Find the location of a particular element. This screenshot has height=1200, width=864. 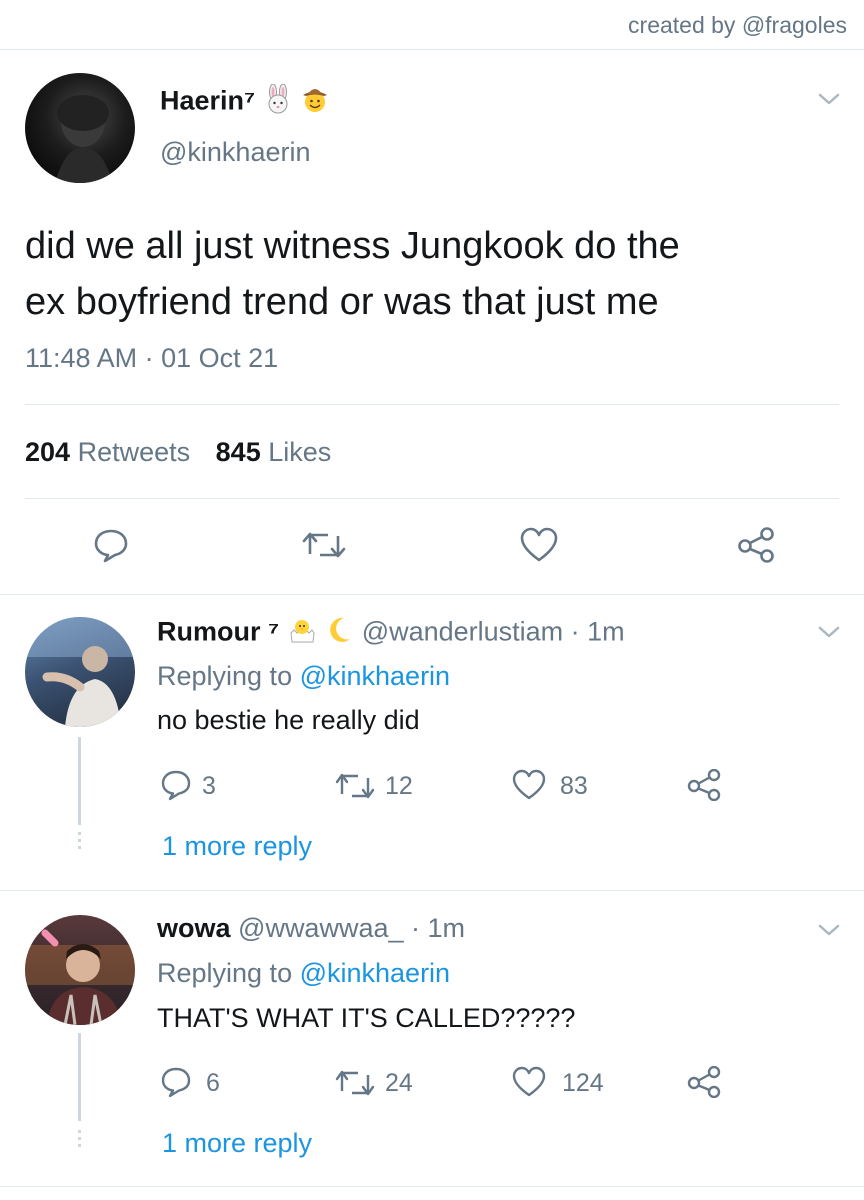

tweet-text-line: ex boyfriend trend or was that just me is located at coordinates (342, 302).